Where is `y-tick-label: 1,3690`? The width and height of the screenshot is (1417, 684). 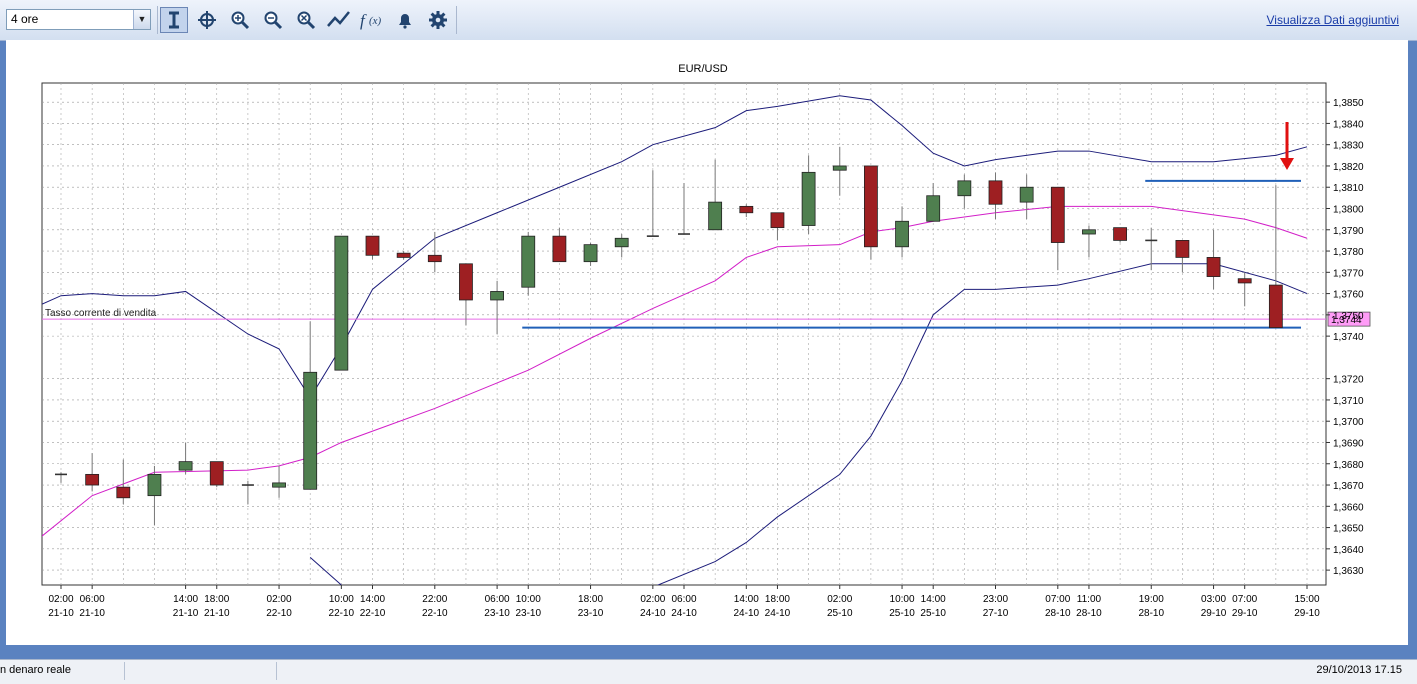
y-tick-label: 1,3690 is located at coordinates (1348, 443).